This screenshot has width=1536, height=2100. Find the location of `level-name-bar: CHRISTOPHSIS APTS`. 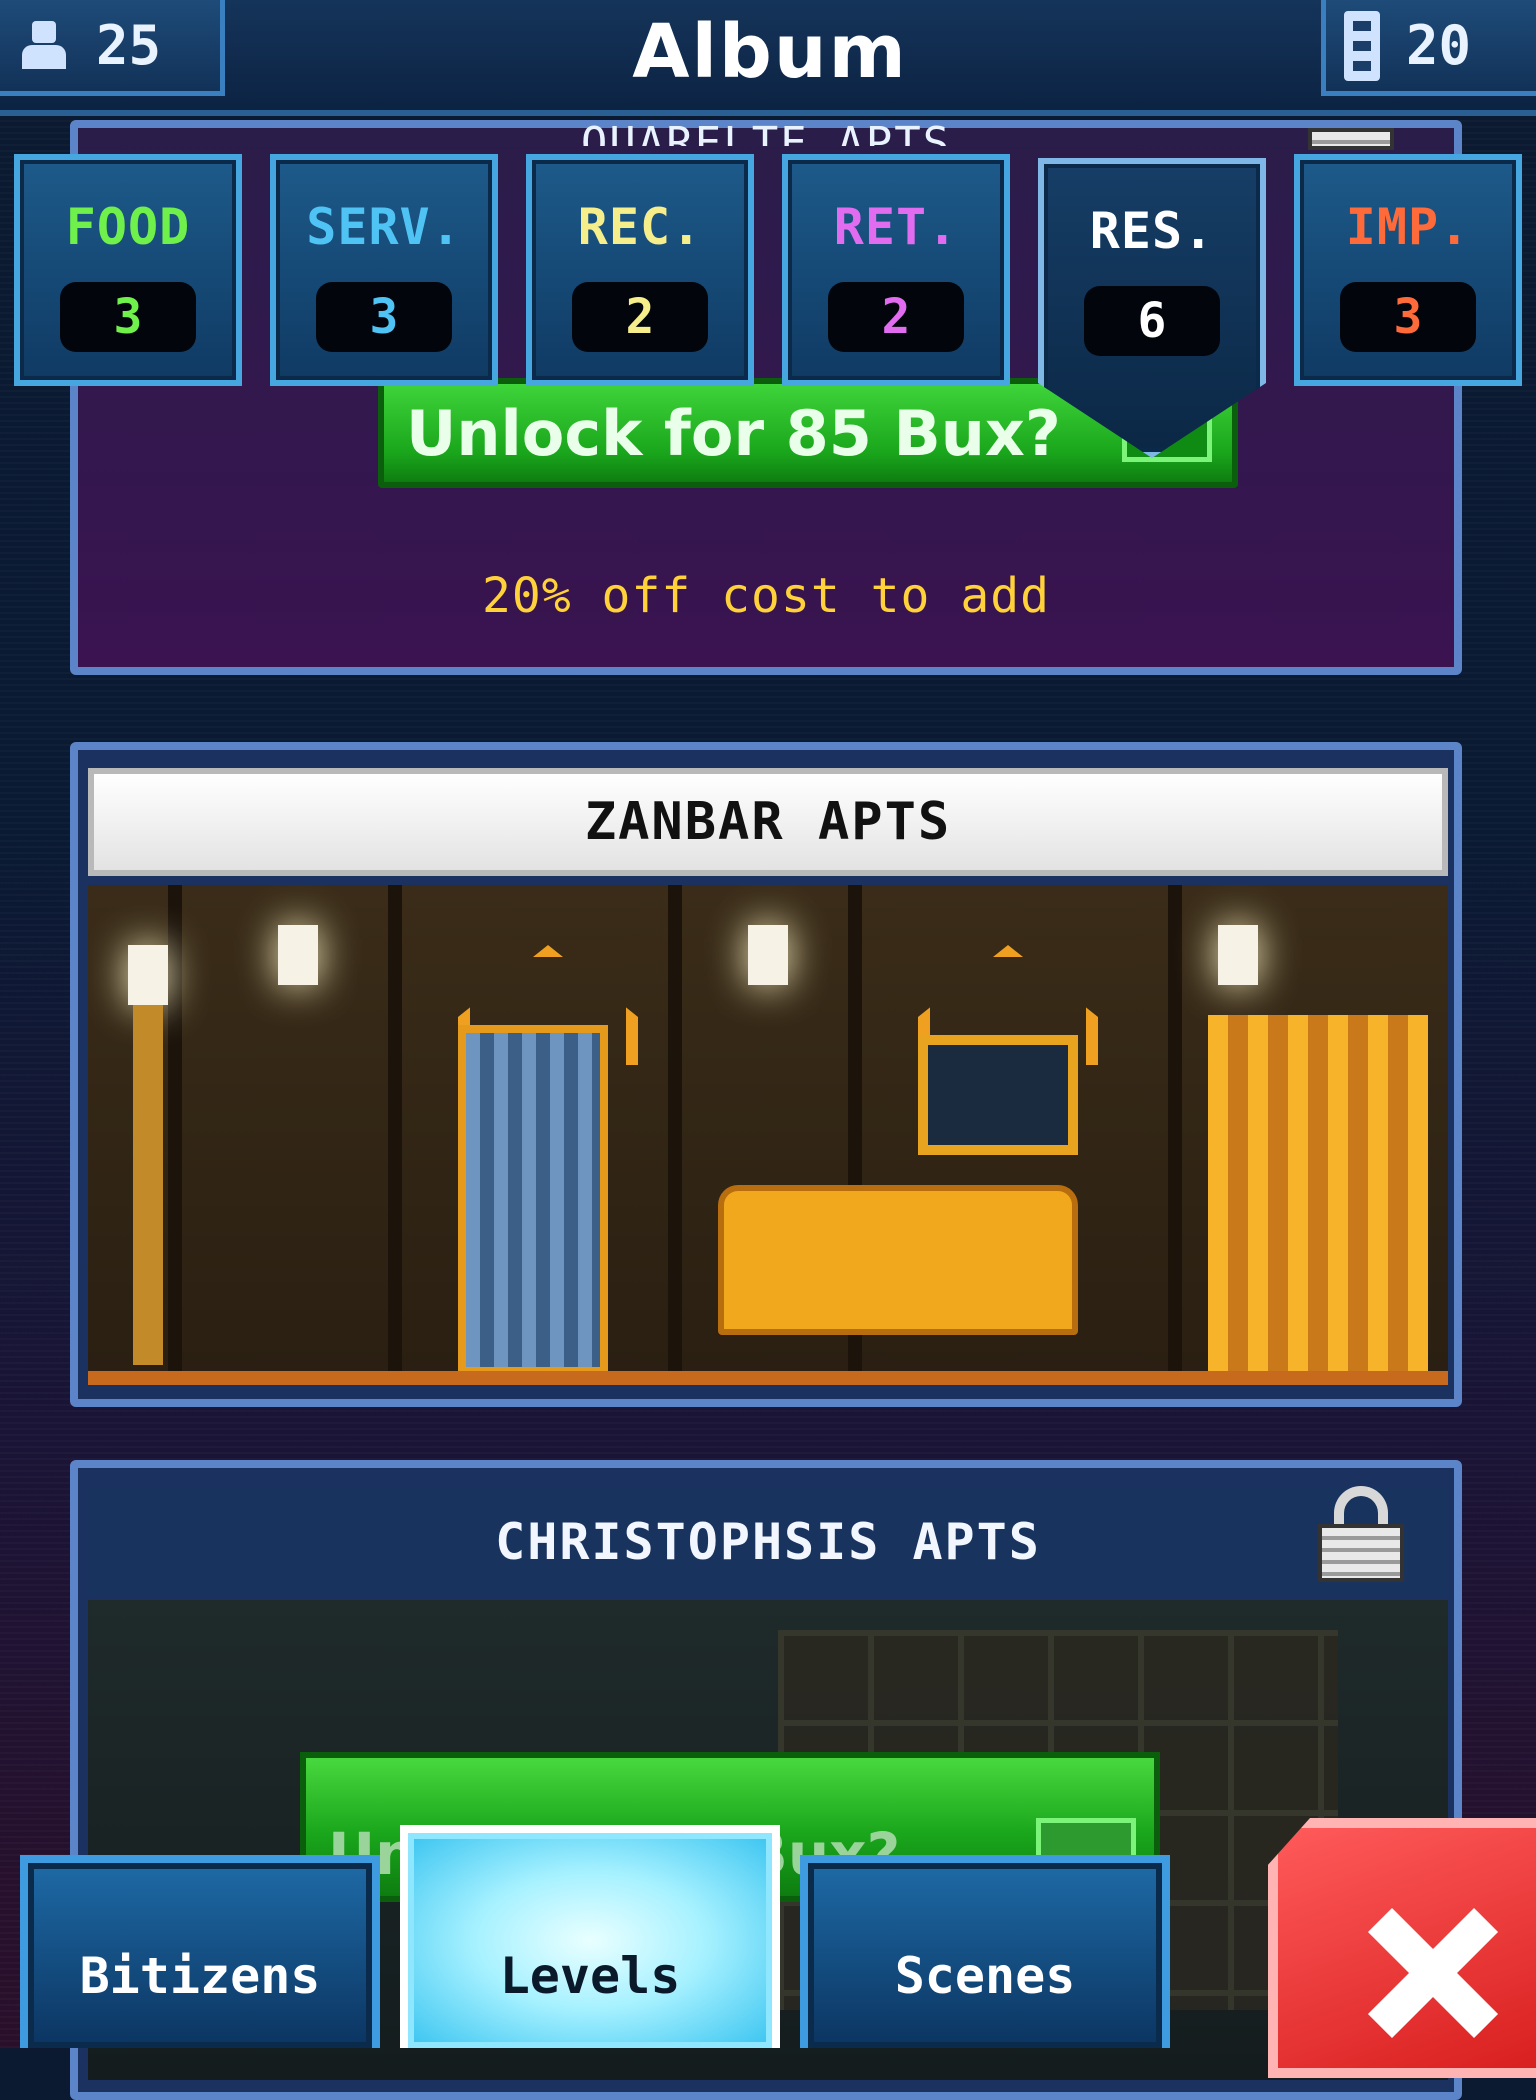

level-name-bar: CHRISTOPHSIS APTS is located at coordinates (768, 1542).